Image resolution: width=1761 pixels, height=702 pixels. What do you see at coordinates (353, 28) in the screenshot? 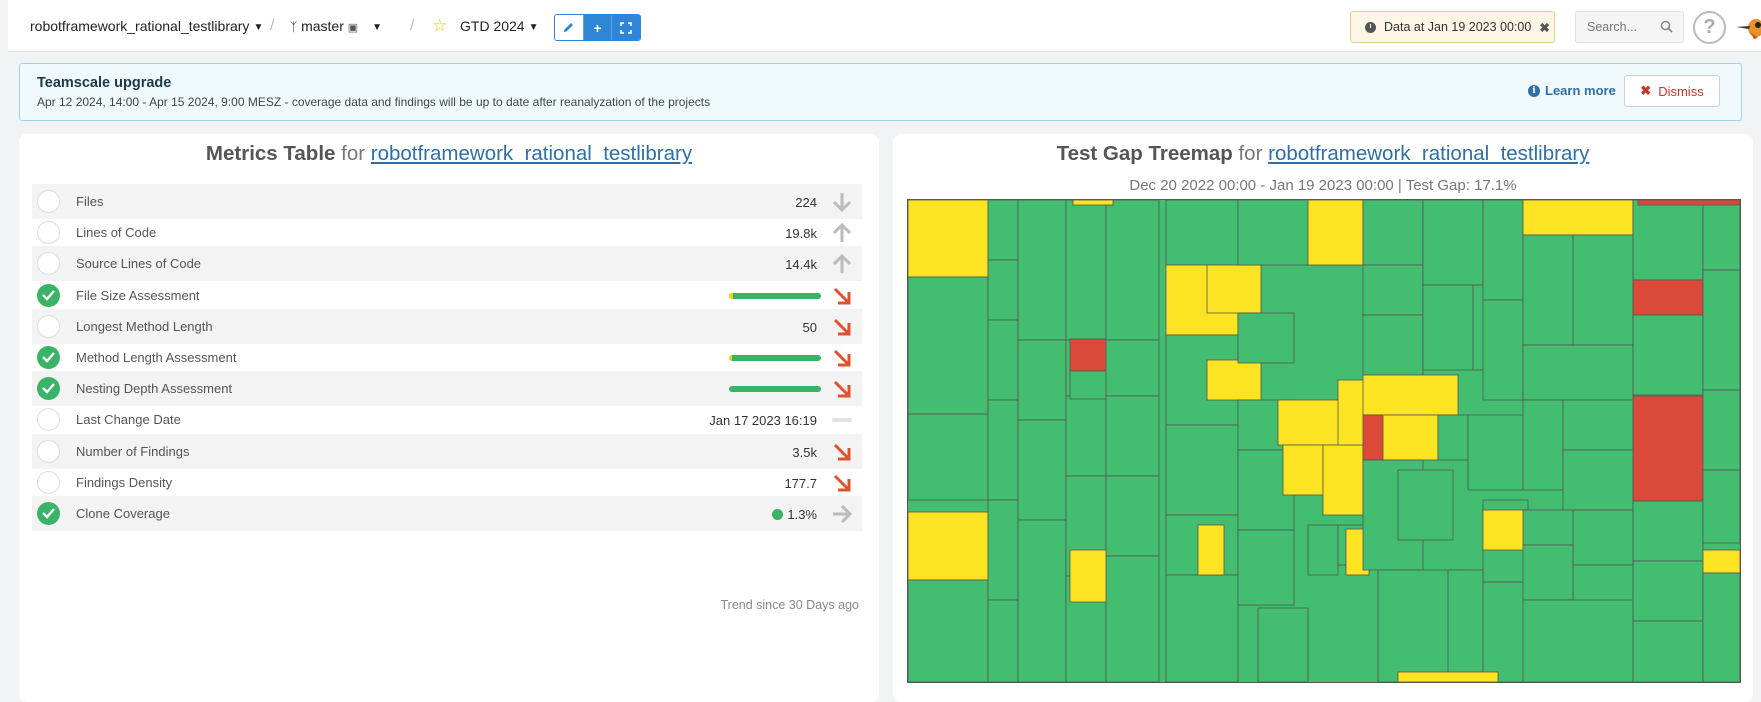
I see `copy-icon: ▣` at bounding box center [353, 28].